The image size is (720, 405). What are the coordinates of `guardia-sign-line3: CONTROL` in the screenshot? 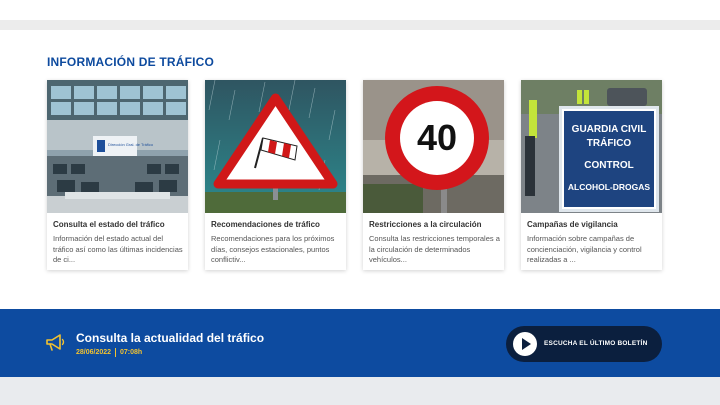 It's located at (608, 165).